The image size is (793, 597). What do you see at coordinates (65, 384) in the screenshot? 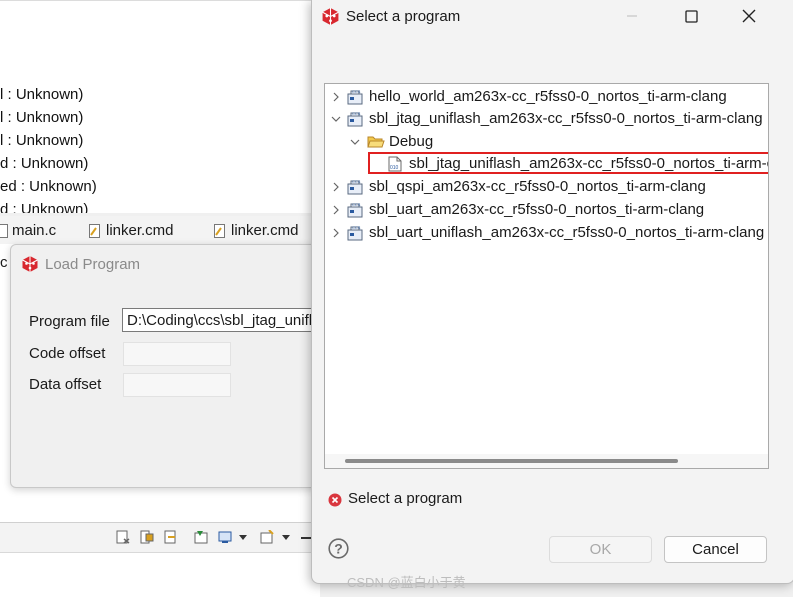
I see `data-offset-label: Data offset` at bounding box center [65, 384].